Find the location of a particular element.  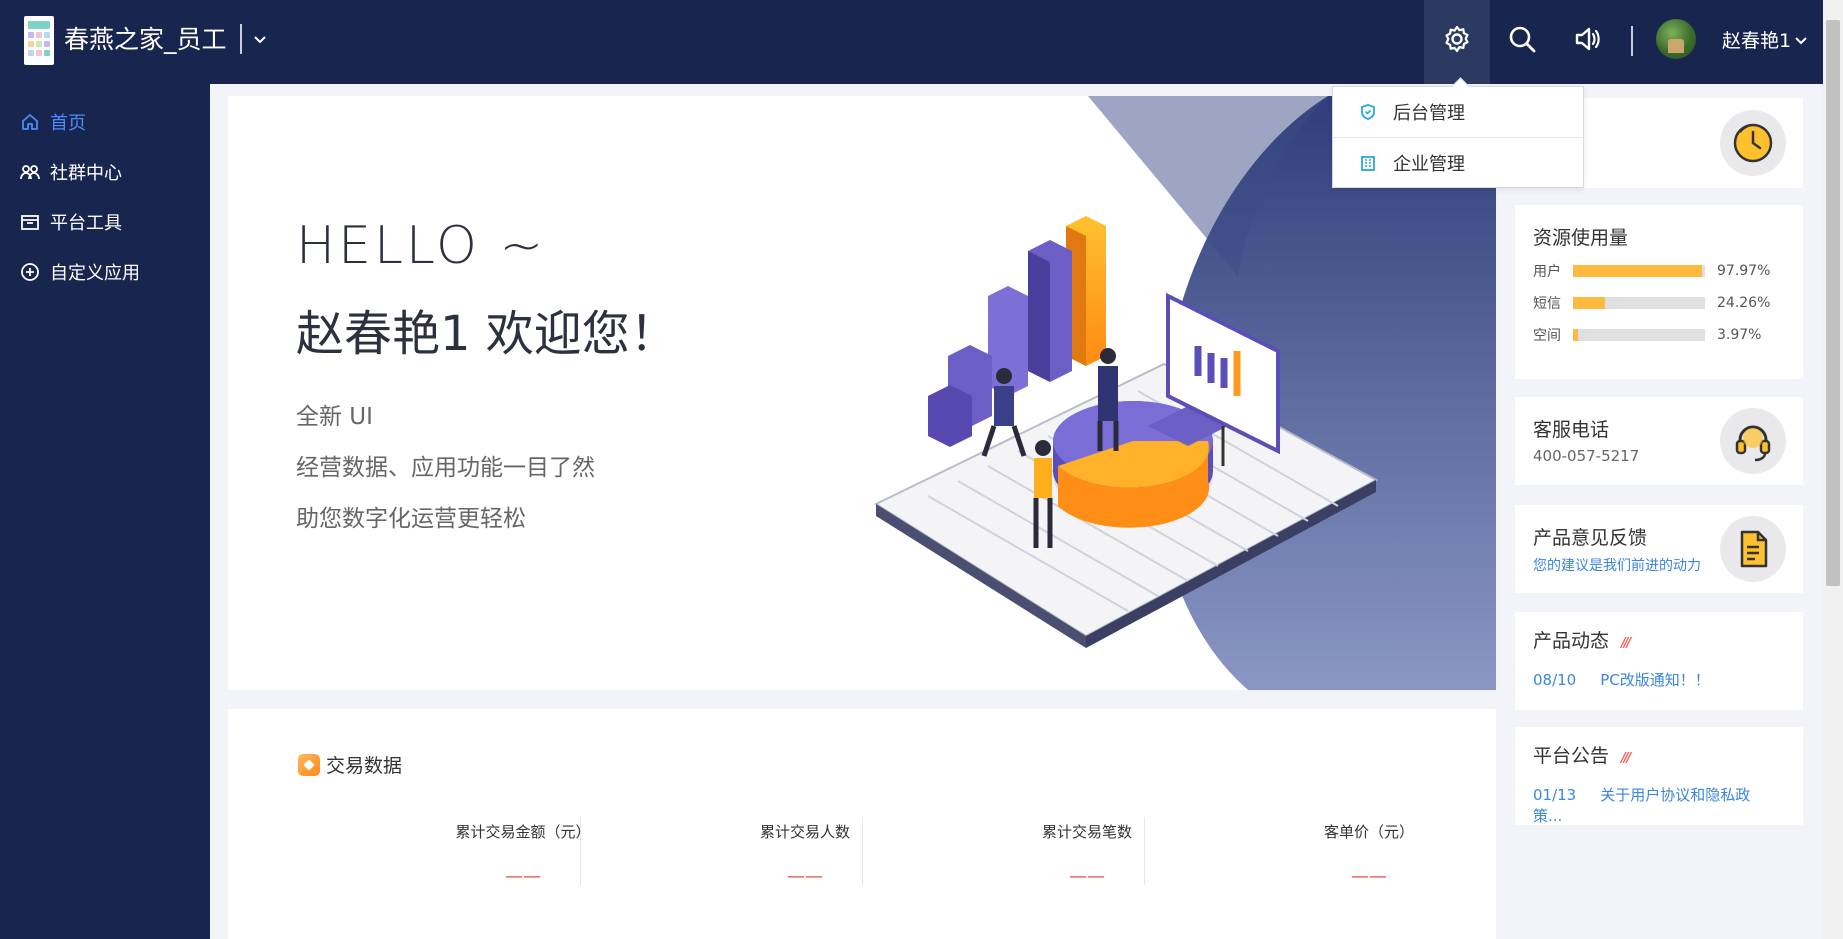

sidebar-item-tools: 平台工具 is located at coordinates (71, 222).